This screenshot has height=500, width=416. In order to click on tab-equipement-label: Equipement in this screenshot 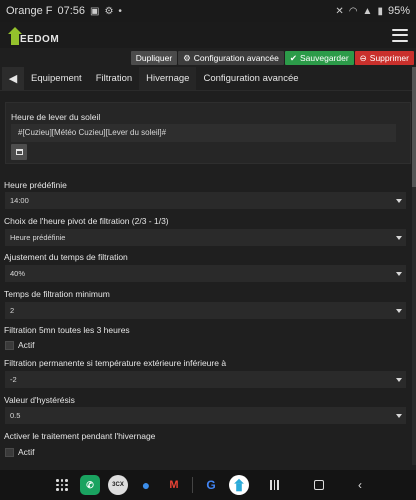, I will do `click(56, 78)`.